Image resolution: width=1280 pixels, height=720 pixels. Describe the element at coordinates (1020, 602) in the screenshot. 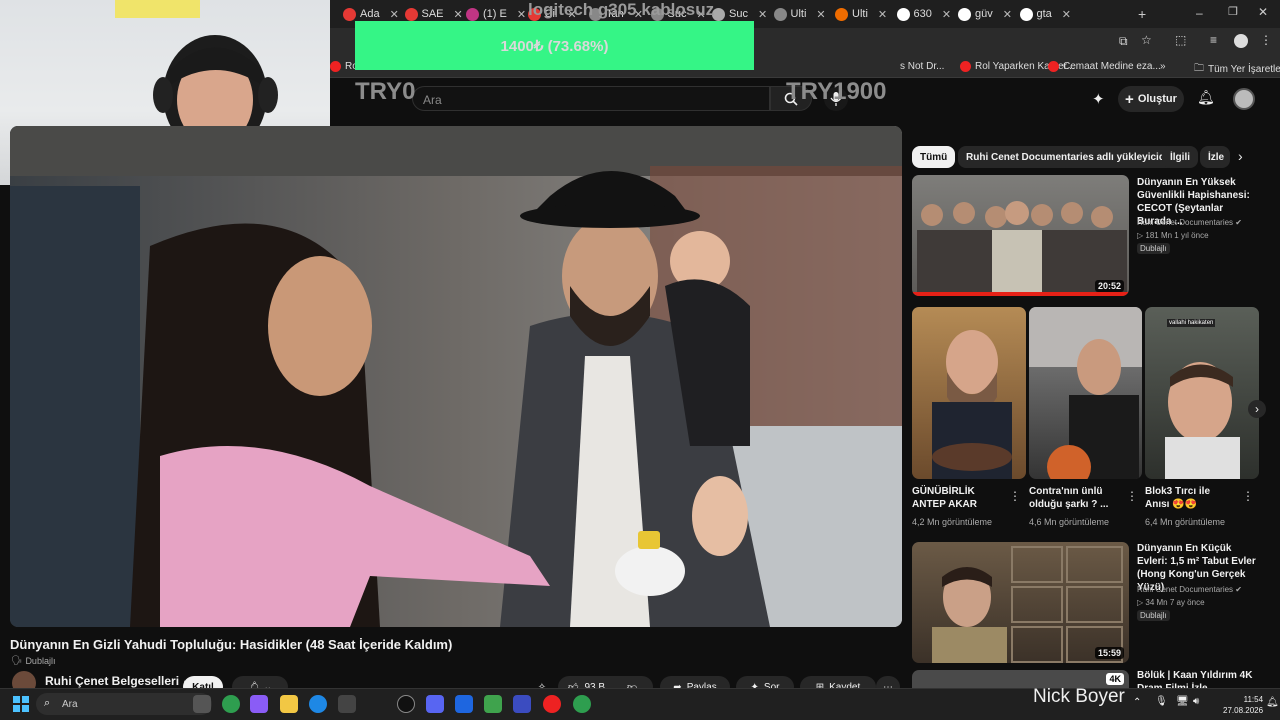

I see `sidebar-video-thumbnail: 15:59` at that location.